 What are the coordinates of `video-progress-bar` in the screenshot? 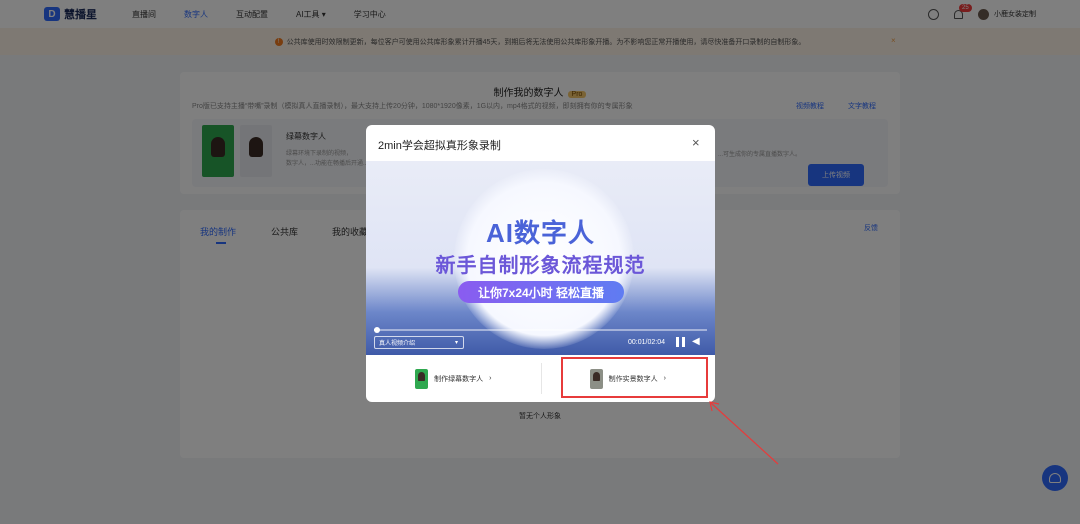 It's located at (540, 330).